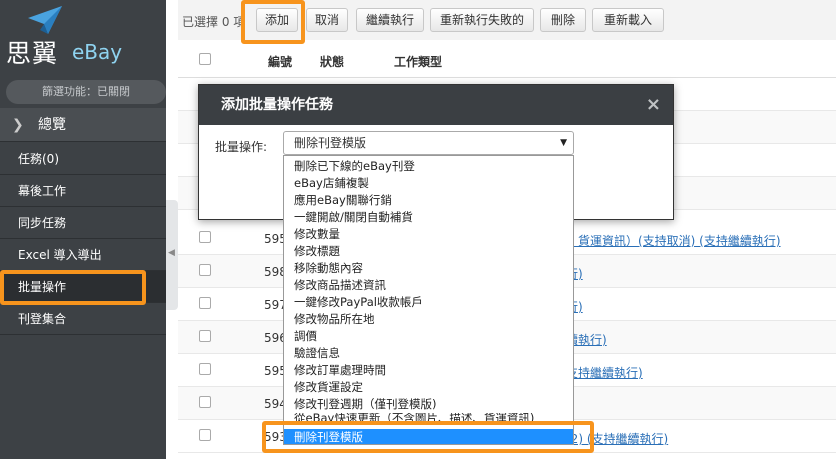 The width and height of the screenshot is (836, 459). What do you see at coordinates (428, 251) in the screenshot?
I see `option-item: 修改標題` at bounding box center [428, 251].